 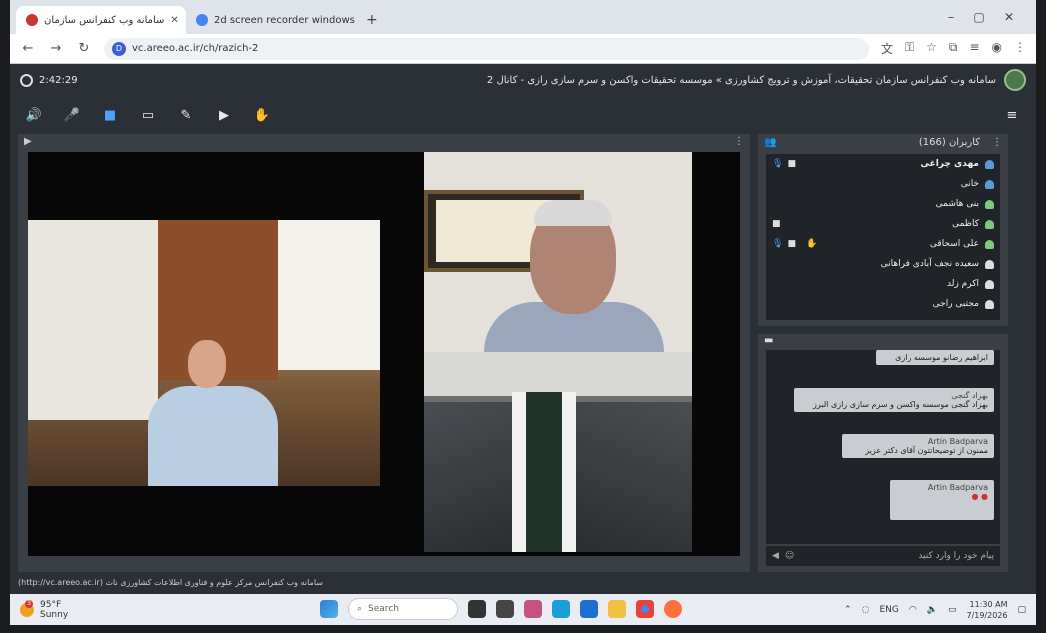 I want to click on system-tray: ⌃ ◌ ENG ◠ 🔈 ▭ 11:30 AM 7/19/2026 ▢, so click(x=935, y=610).